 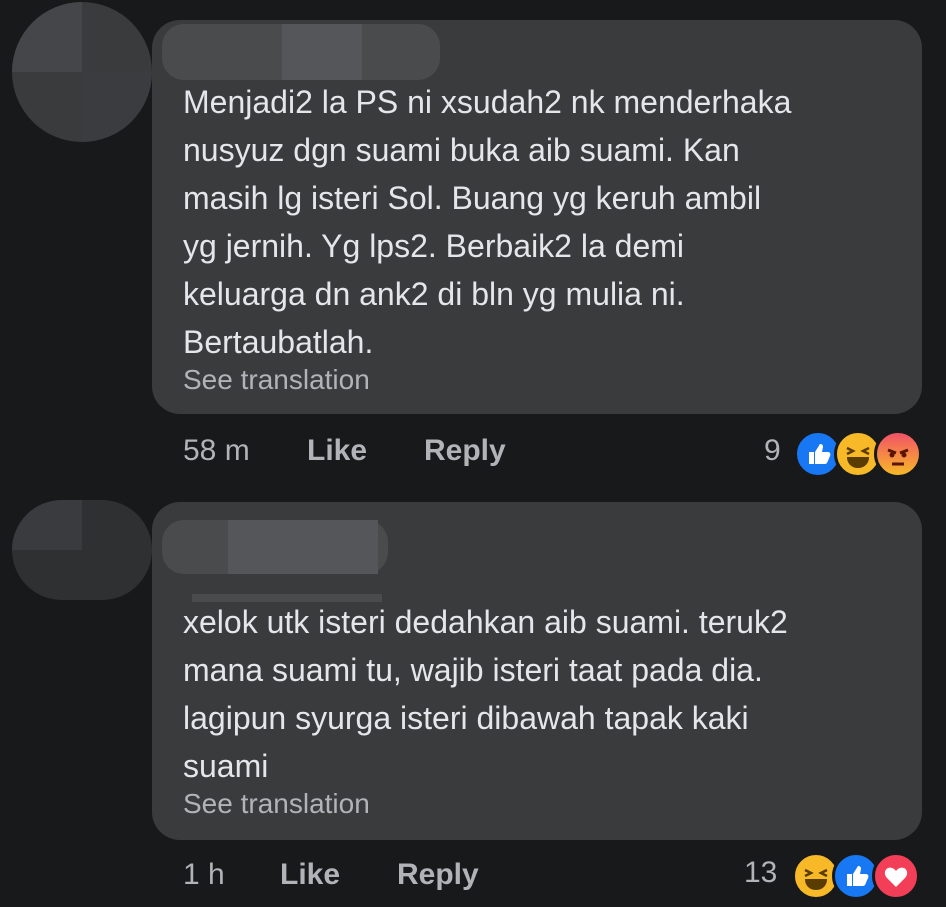 What do you see at coordinates (896, 876) in the screenshot?
I see `love-icon` at bounding box center [896, 876].